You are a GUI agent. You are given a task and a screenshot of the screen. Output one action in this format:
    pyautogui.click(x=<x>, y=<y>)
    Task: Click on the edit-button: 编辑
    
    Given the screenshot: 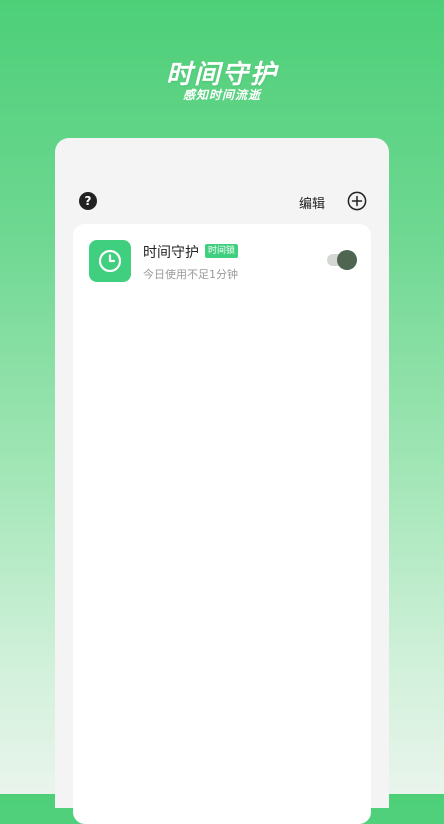 What is the action you would take?
    pyautogui.click(x=312, y=202)
    